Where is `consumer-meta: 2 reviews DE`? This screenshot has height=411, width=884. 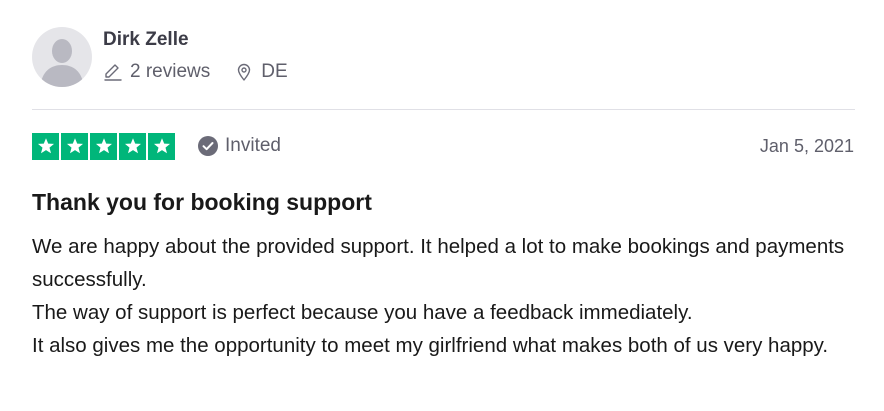 consumer-meta: 2 reviews DE is located at coordinates (195, 72).